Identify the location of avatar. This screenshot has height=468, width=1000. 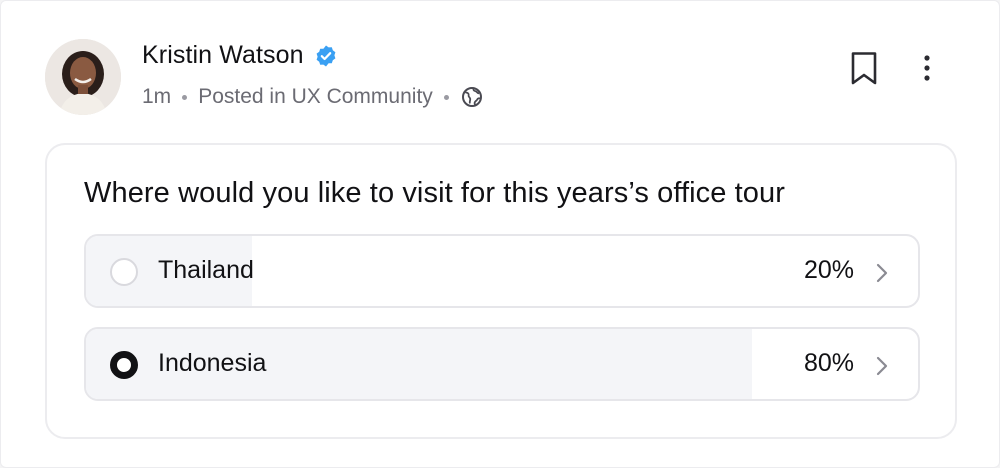
(83, 77).